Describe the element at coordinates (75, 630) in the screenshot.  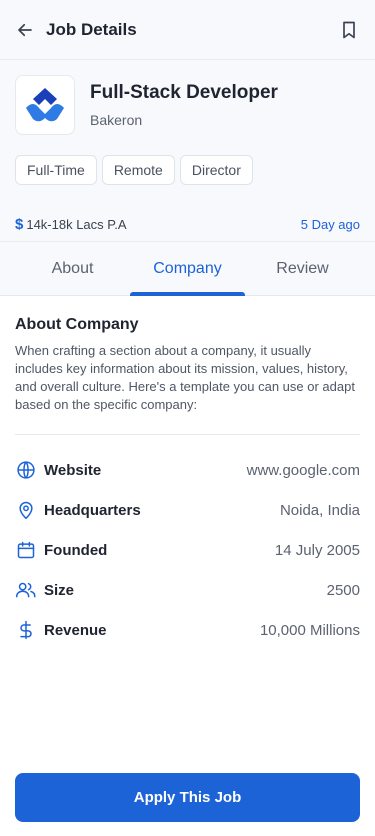
I see `detail-label: Revenue` at that location.